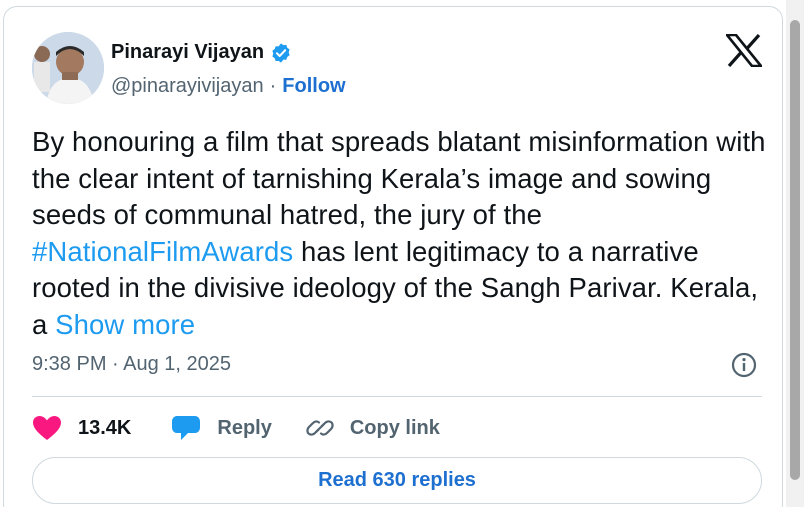 The image size is (804, 507). I want to click on copy-link-button: Copy link, so click(373, 428).